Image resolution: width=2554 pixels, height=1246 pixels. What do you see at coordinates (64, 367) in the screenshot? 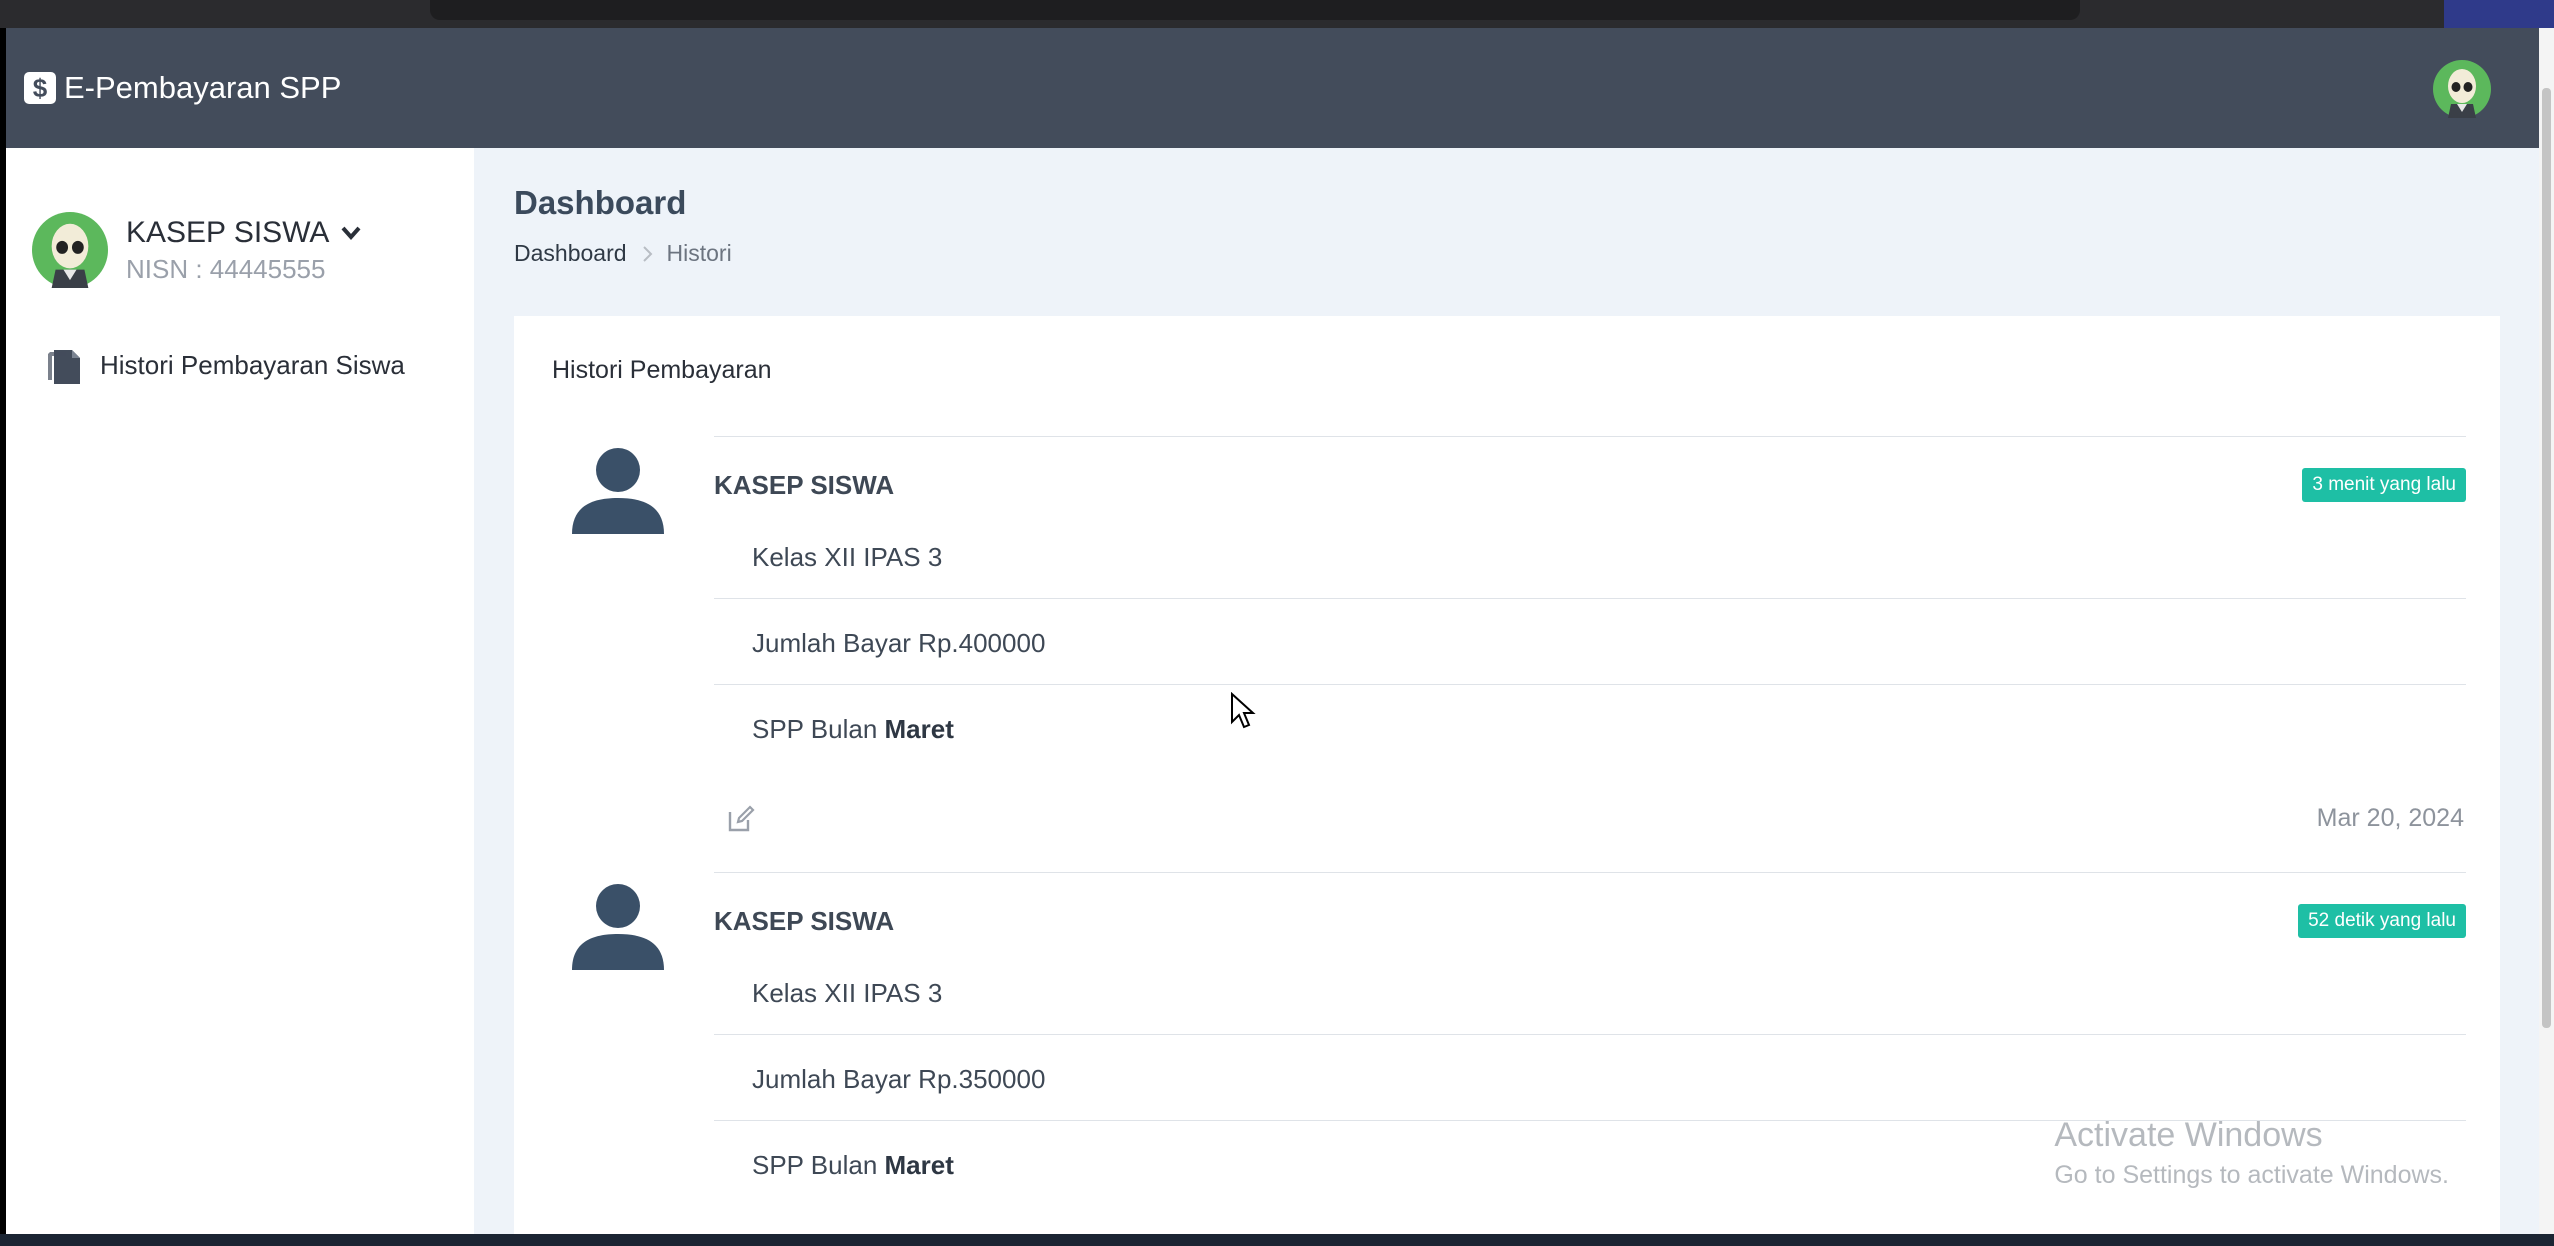
I see `document-icon` at bounding box center [64, 367].